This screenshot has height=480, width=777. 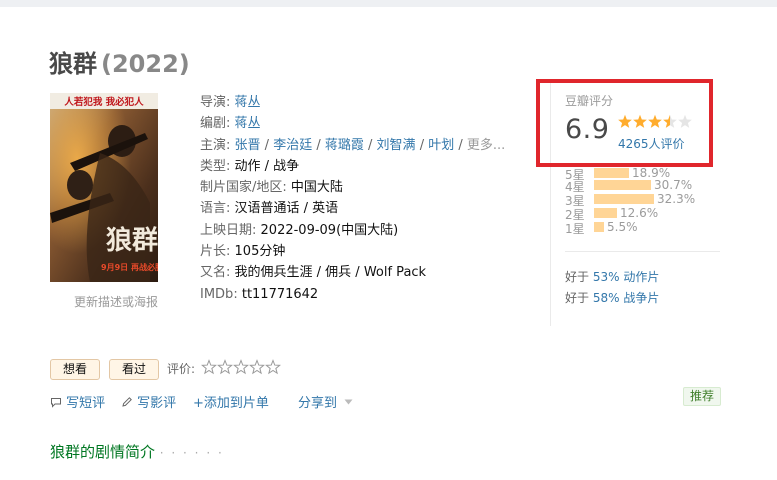 I want to click on runtime-value: 105分钟, so click(x=260, y=252).